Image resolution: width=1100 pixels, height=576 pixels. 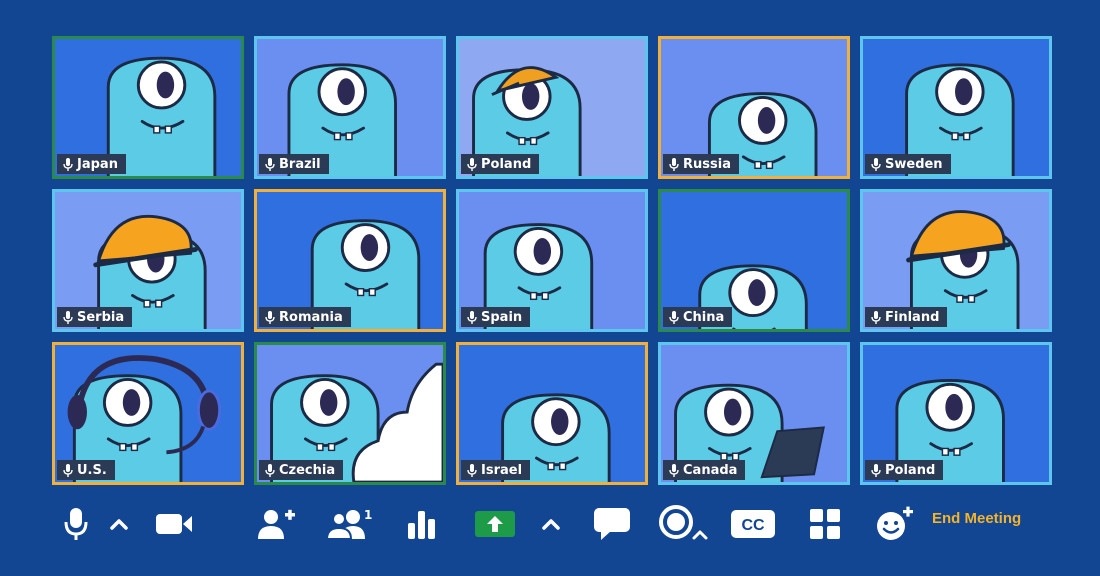 I want to click on participant-tile: Serbia, so click(x=148, y=260).